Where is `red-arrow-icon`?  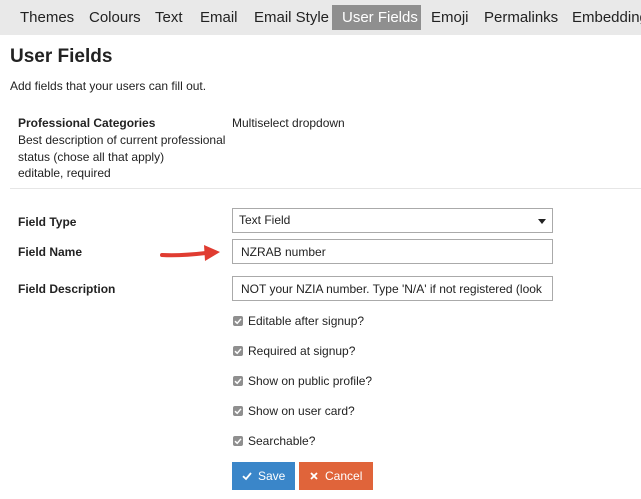 red-arrow-icon is located at coordinates (190, 253).